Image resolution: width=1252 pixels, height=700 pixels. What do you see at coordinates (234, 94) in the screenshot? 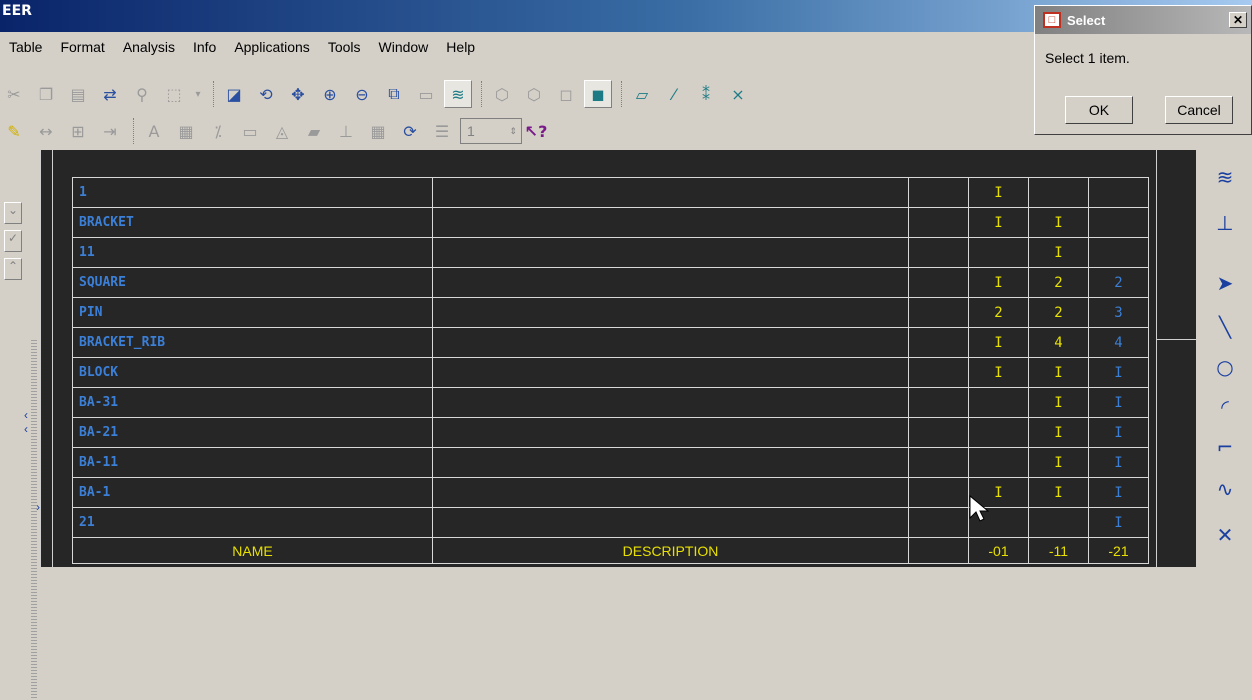
I see `repaint-icon: ◪` at bounding box center [234, 94].